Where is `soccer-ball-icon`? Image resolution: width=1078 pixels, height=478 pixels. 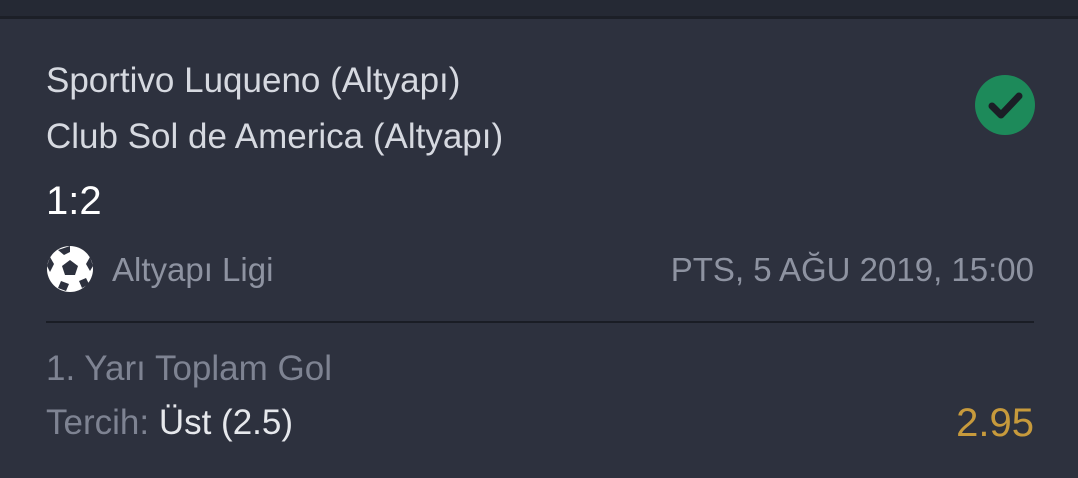
soccer-ball-icon is located at coordinates (70, 269).